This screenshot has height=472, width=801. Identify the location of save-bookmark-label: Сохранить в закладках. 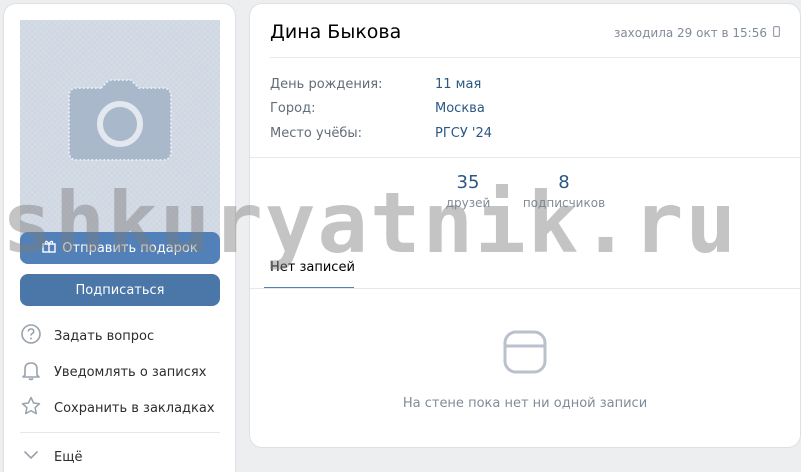
(134, 408).